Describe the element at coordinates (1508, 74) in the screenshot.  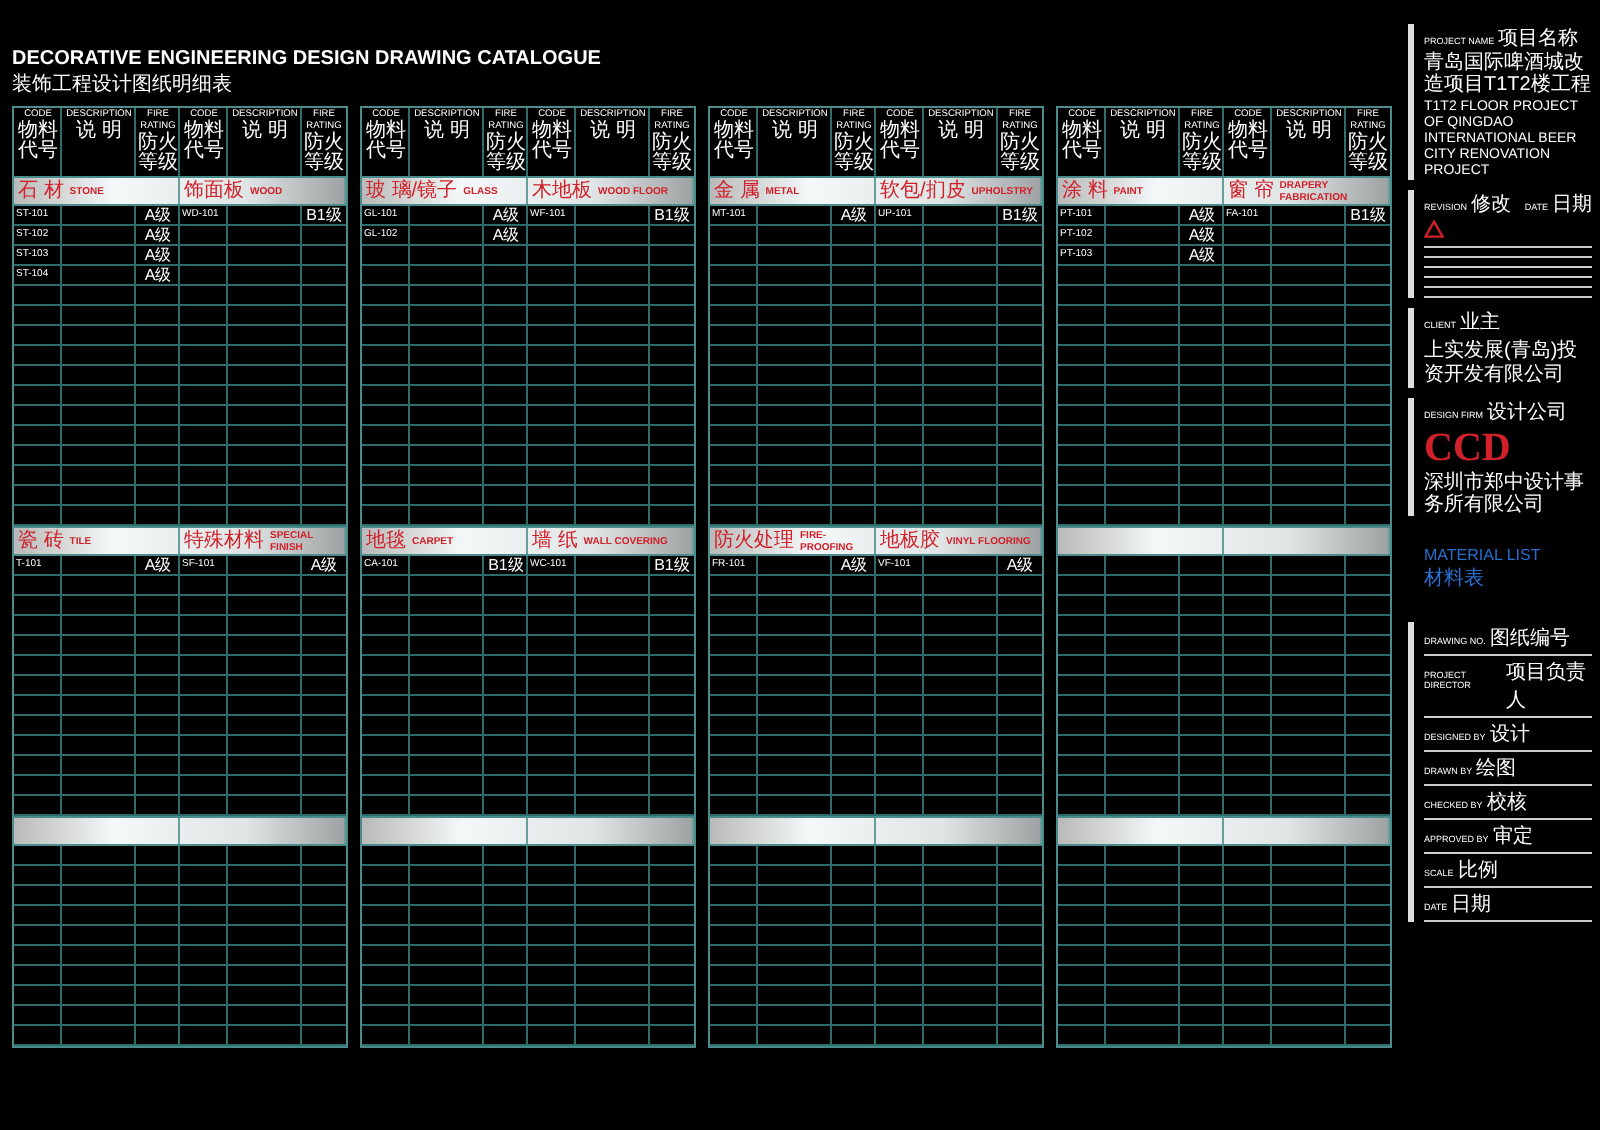
I see `project-name: 青岛国际啤酒城改造项目T1T2楼工程` at that location.